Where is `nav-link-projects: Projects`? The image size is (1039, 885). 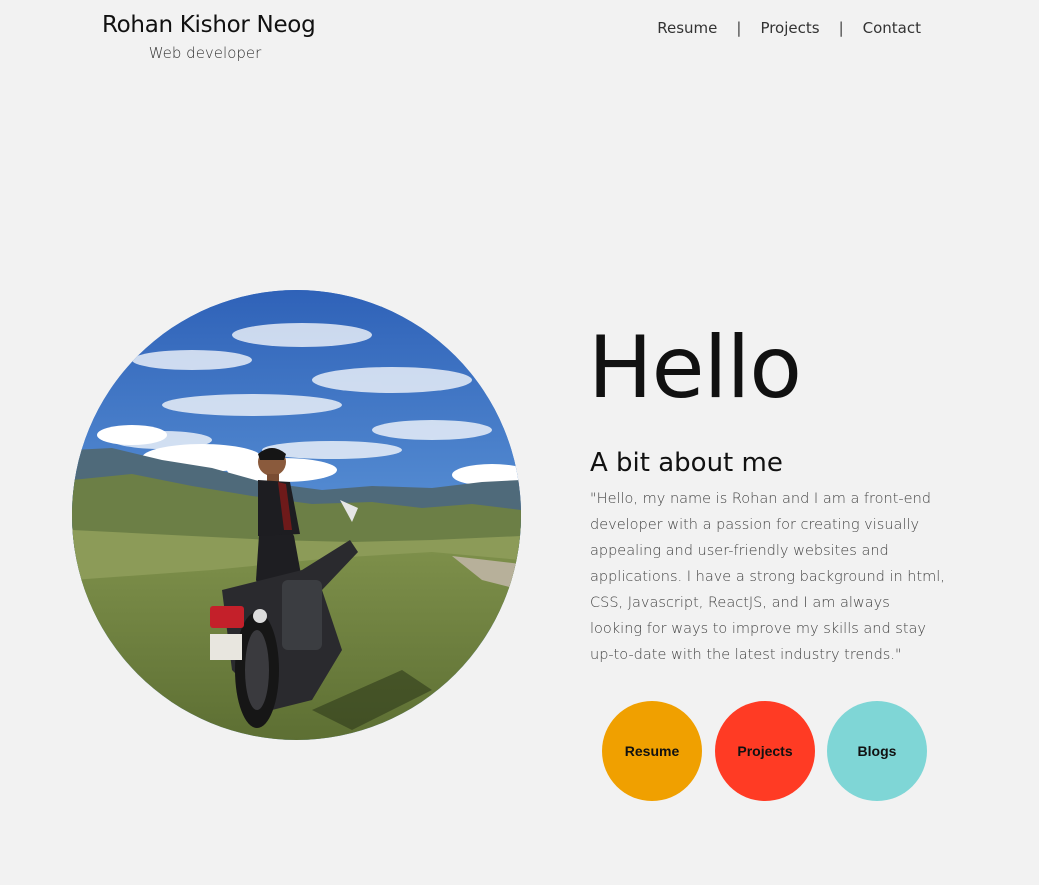 nav-link-projects: Projects is located at coordinates (789, 28).